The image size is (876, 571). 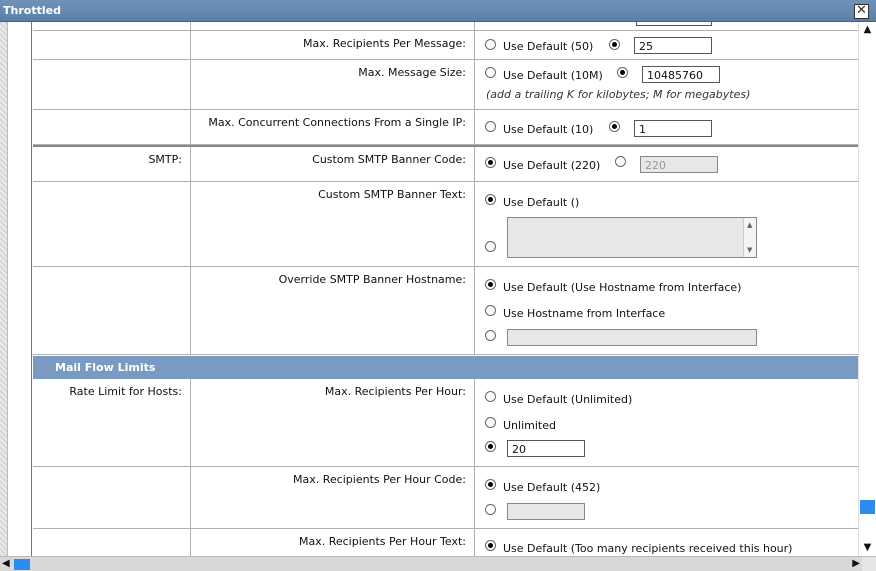 I want to click on input-message-size: 10485760, so click(x=681, y=74).